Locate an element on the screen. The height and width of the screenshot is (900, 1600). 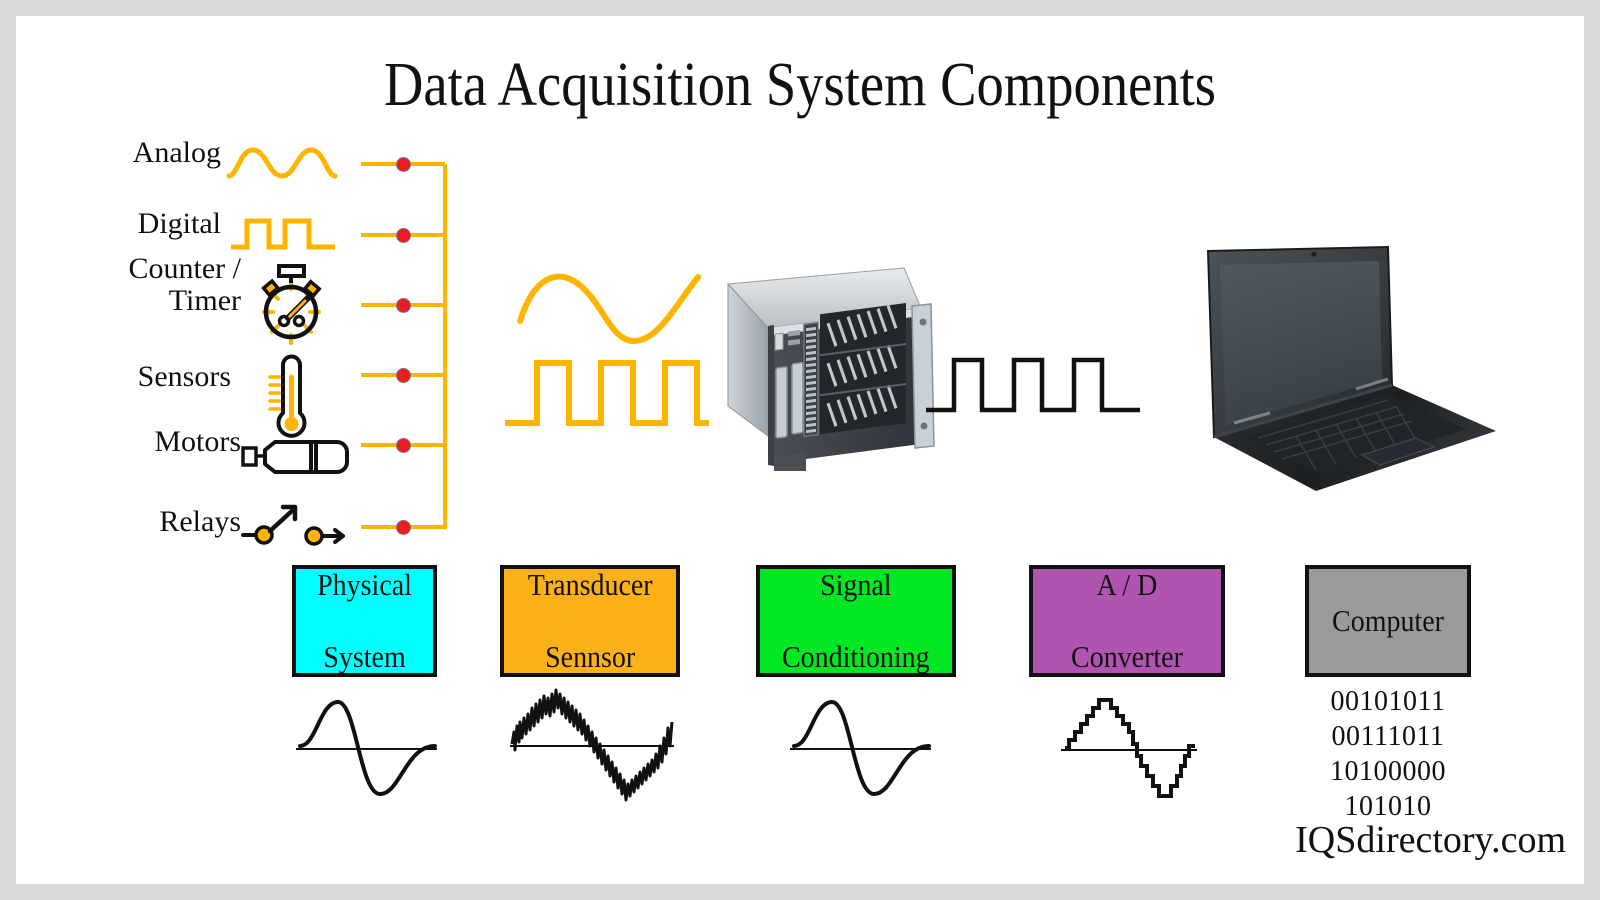
relay-switch-icon is located at coordinates (296, 527).